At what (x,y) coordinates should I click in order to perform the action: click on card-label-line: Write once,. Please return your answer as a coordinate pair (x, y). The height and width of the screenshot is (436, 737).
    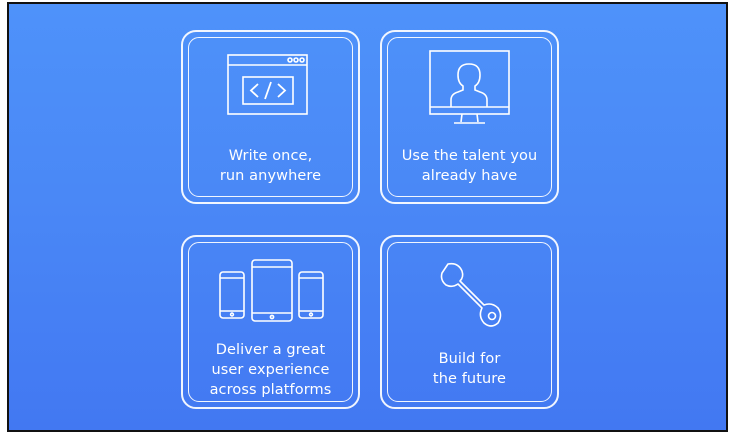
    Looking at the image, I should click on (270, 156).